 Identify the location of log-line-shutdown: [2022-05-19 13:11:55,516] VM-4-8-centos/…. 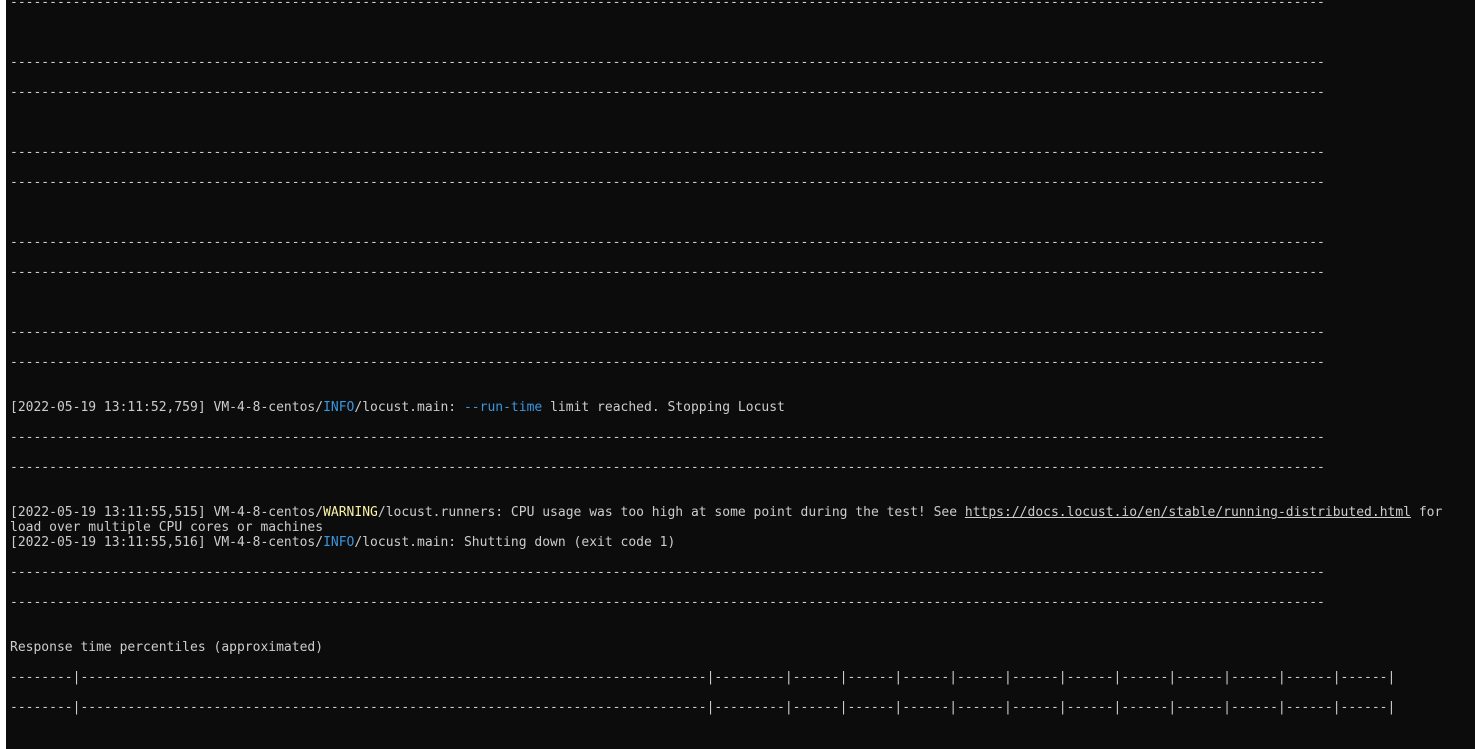
(342, 542).